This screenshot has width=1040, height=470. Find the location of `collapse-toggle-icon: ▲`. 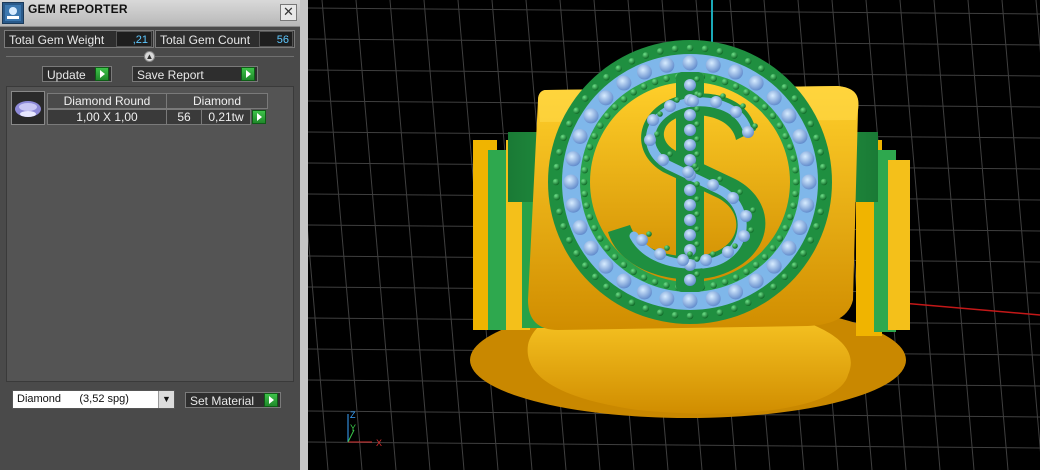

collapse-toggle-icon: ▲ is located at coordinates (149, 56).